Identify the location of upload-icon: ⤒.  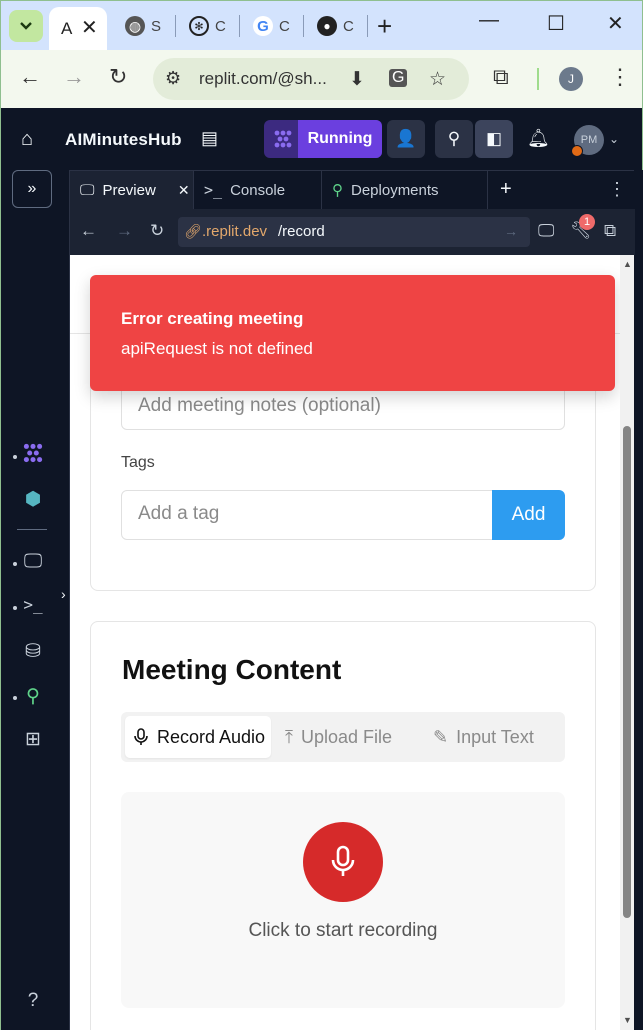
(289, 736).